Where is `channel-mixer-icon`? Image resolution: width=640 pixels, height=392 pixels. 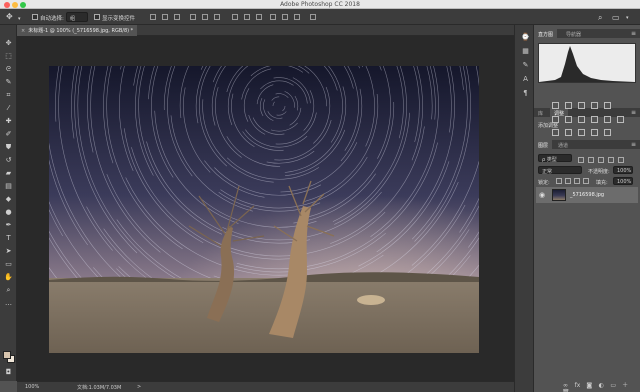 channel-mixer-icon is located at coordinates (607, 119).